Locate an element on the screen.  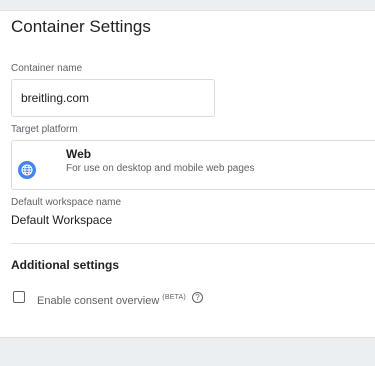
consent-overview-label: Enable consent overview (BETA) is located at coordinates (111, 300).